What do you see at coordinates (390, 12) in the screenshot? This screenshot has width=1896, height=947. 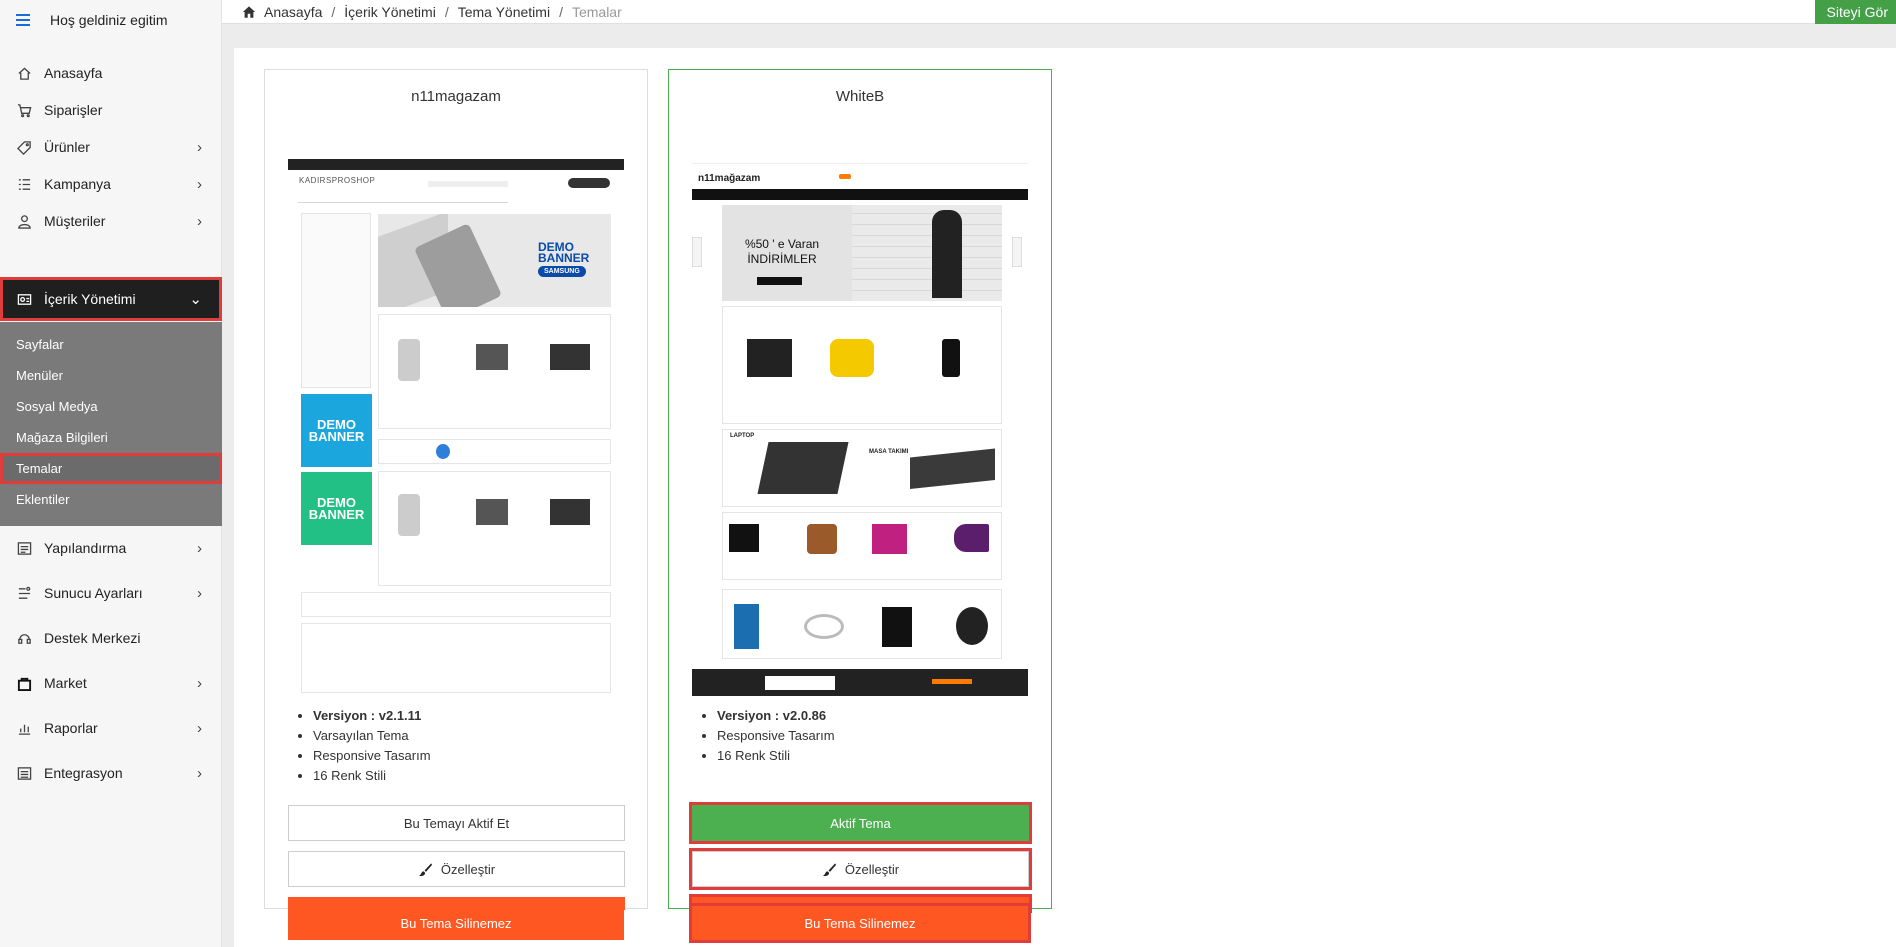 I see `breadcrumb-icerik-yonetimi: İçerik Yönetimi` at bounding box center [390, 12].